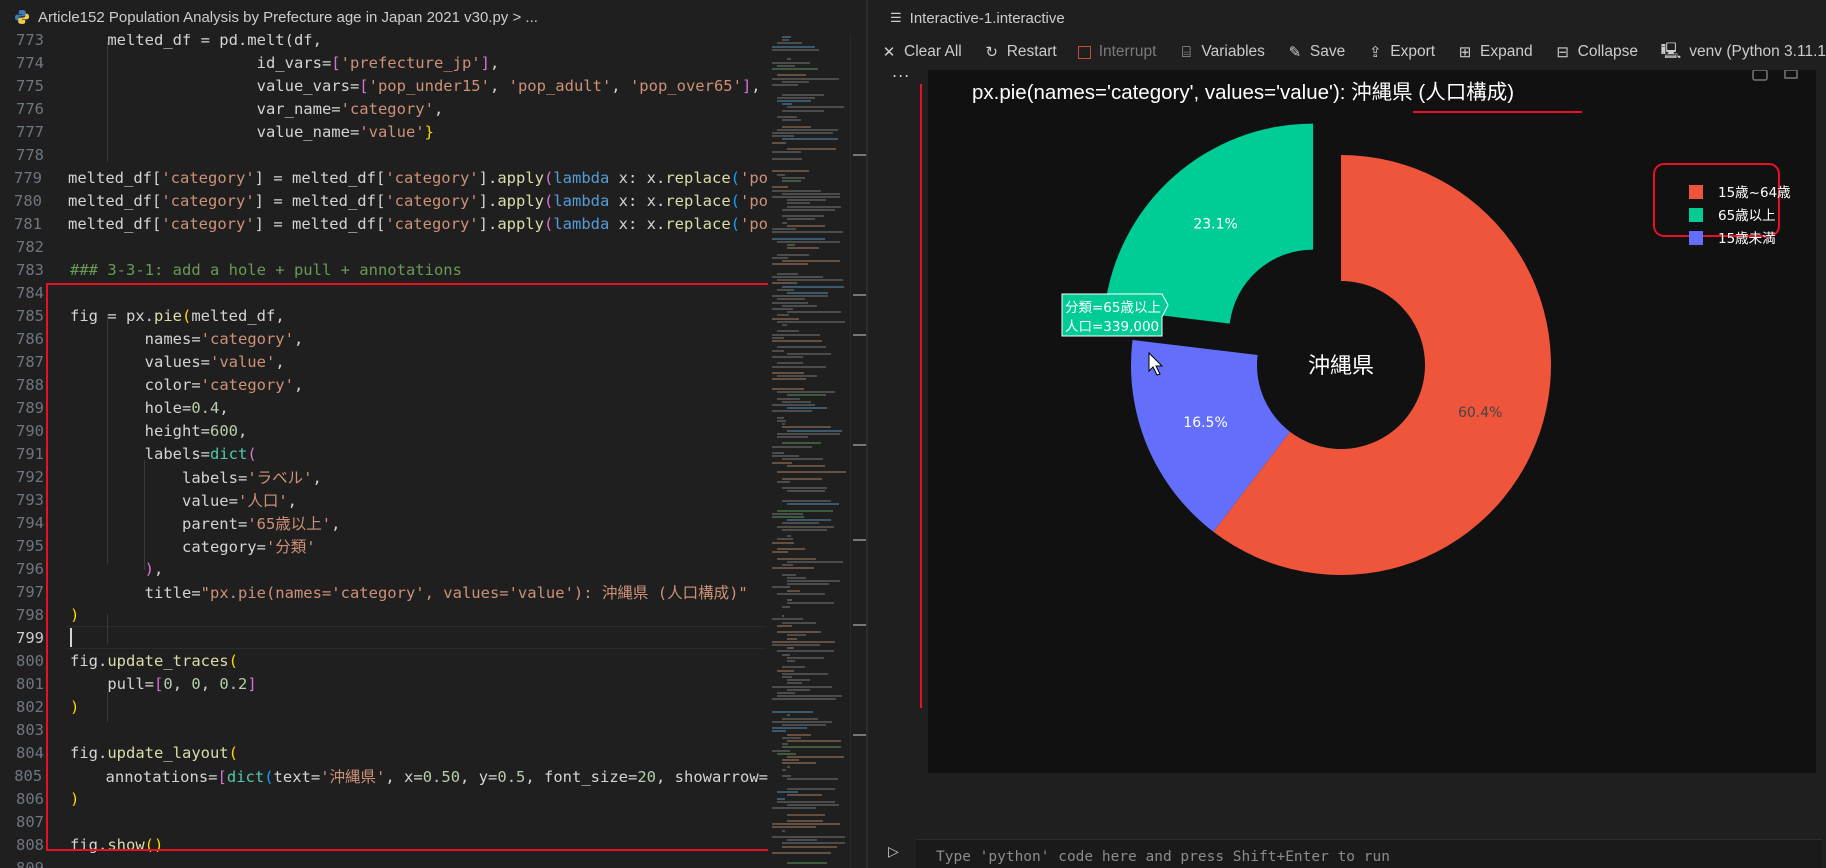 The height and width of the screenshot is (868, 1826). I want to click on variables-button: ⌸ Variables, so click(1221, 52).